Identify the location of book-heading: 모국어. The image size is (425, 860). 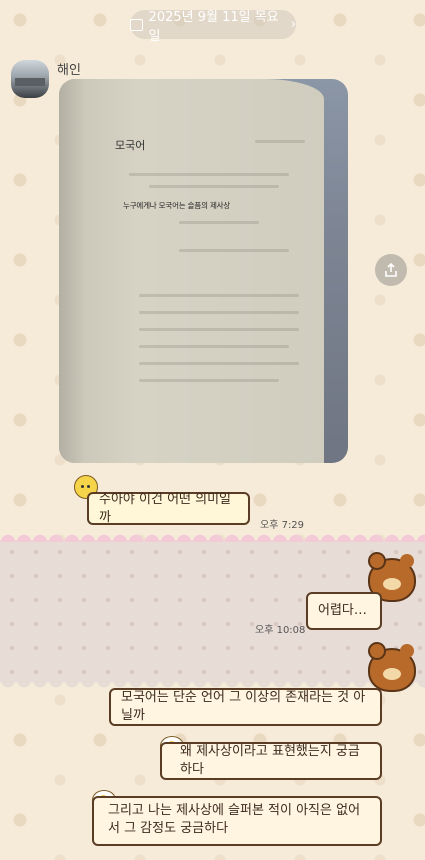
(130, 145).